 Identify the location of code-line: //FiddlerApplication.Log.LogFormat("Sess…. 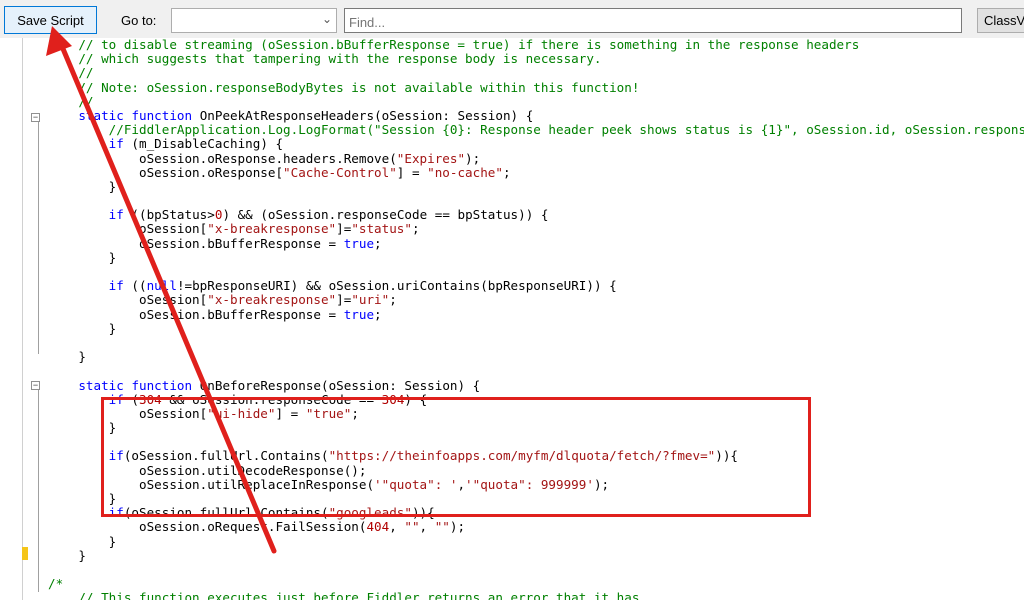
(536, 130).